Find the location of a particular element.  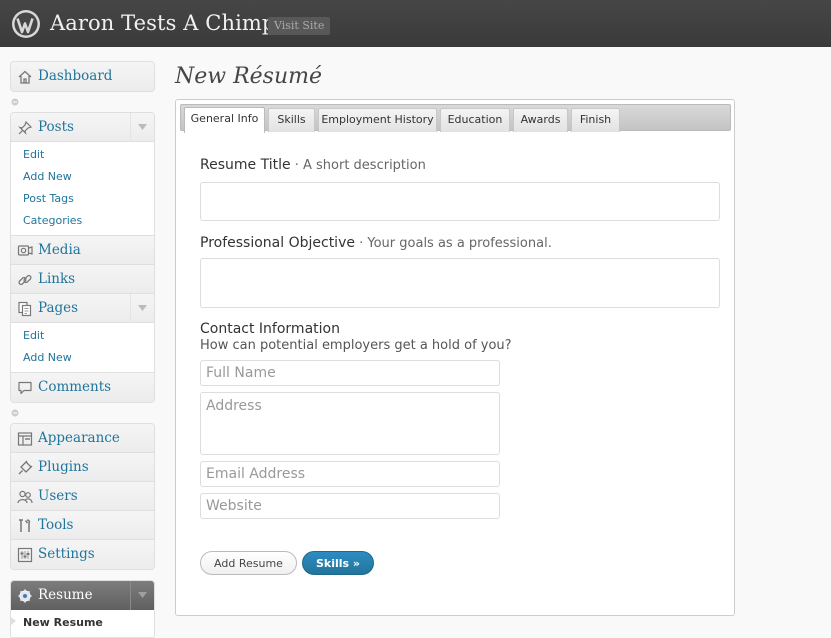

posts-submenu: Edit Add New Post Tags Categories is located at coordinates (82, 189).